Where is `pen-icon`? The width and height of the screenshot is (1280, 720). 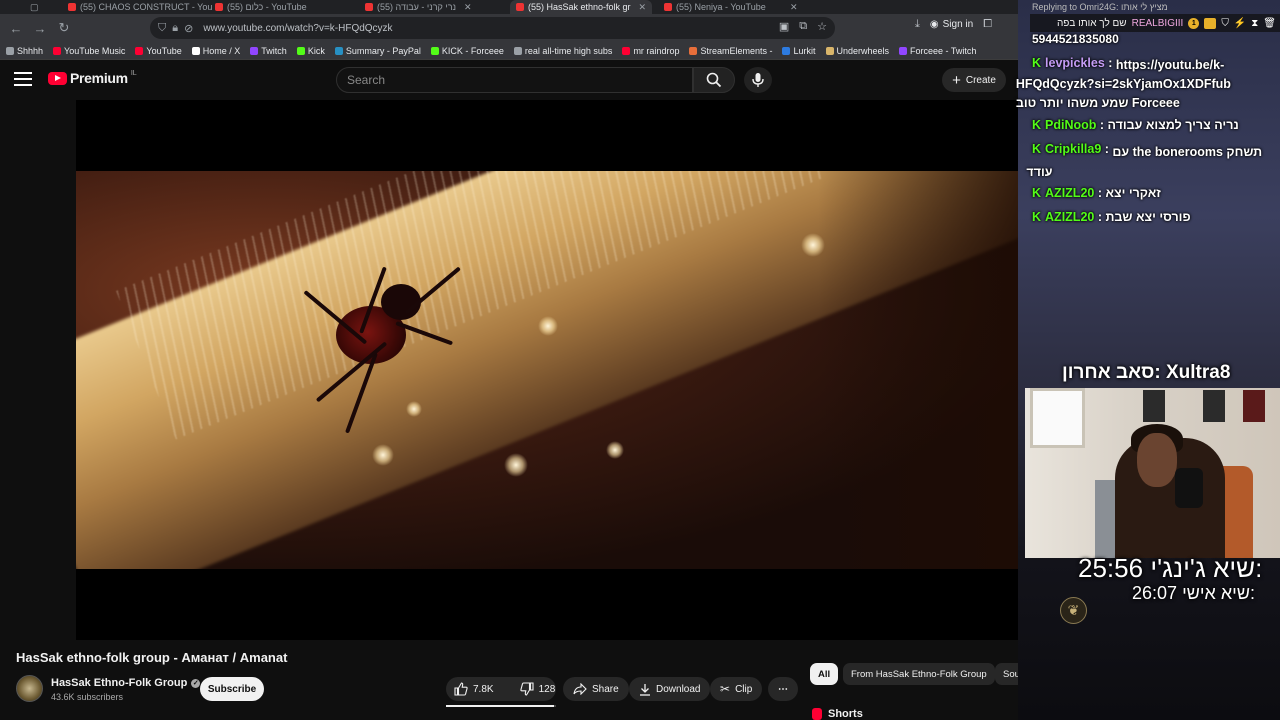 pen-icon is located at coordinates (517, 50).